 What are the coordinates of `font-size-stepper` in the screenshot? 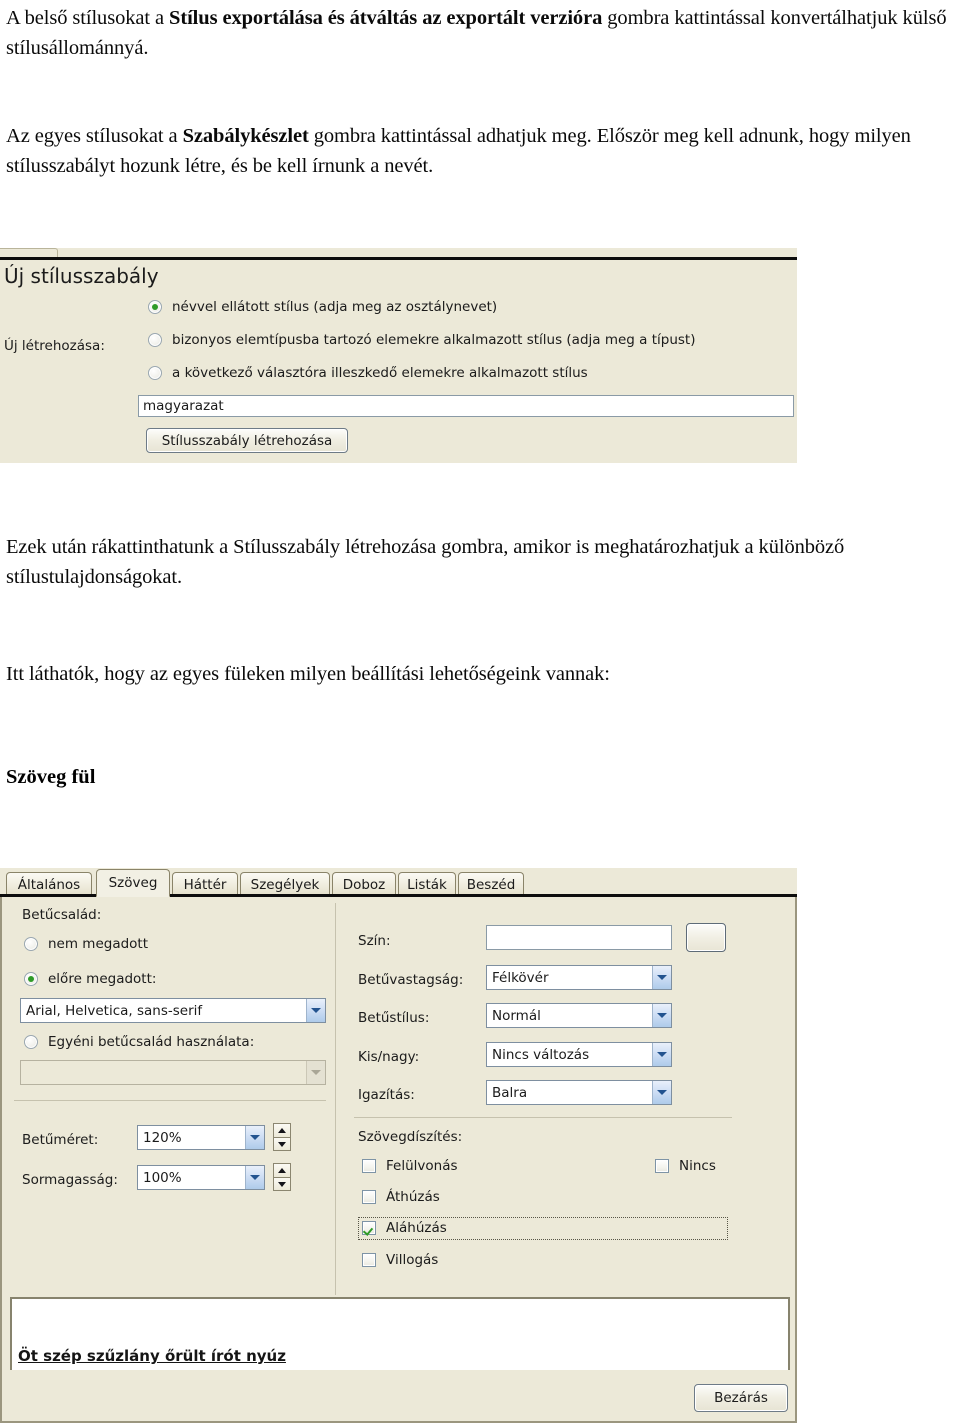 It's located at (282, 1137).